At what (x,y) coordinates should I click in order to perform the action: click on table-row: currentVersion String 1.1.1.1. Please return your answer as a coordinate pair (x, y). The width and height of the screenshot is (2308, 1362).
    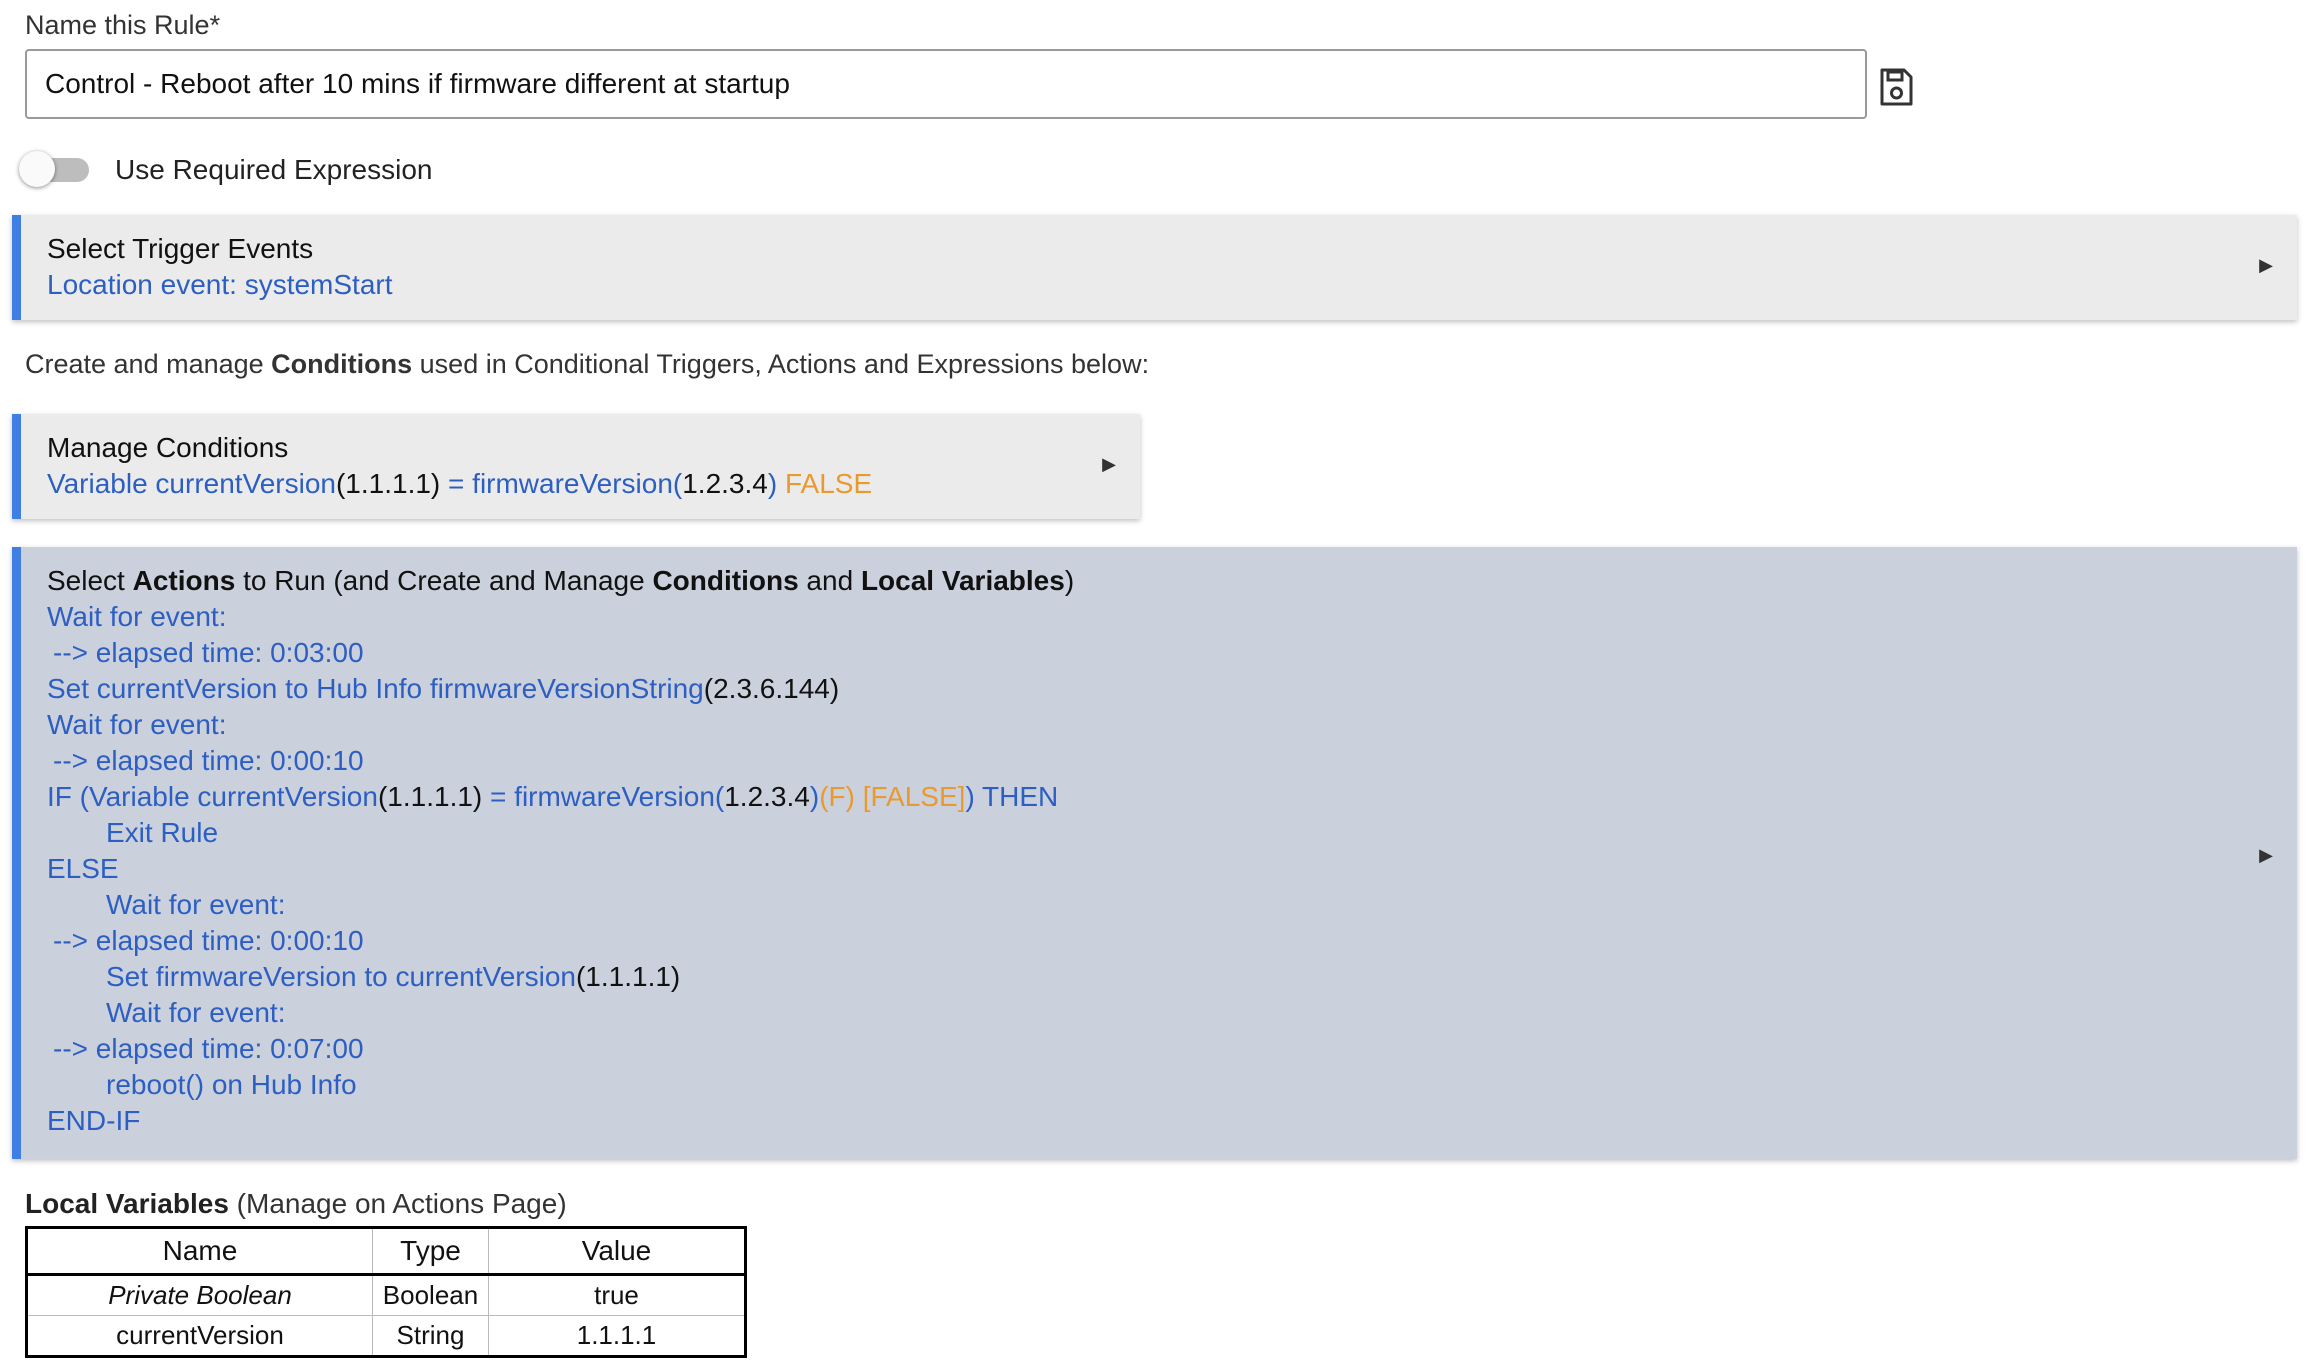
    Looking at the image, I should click on (386, 1336).